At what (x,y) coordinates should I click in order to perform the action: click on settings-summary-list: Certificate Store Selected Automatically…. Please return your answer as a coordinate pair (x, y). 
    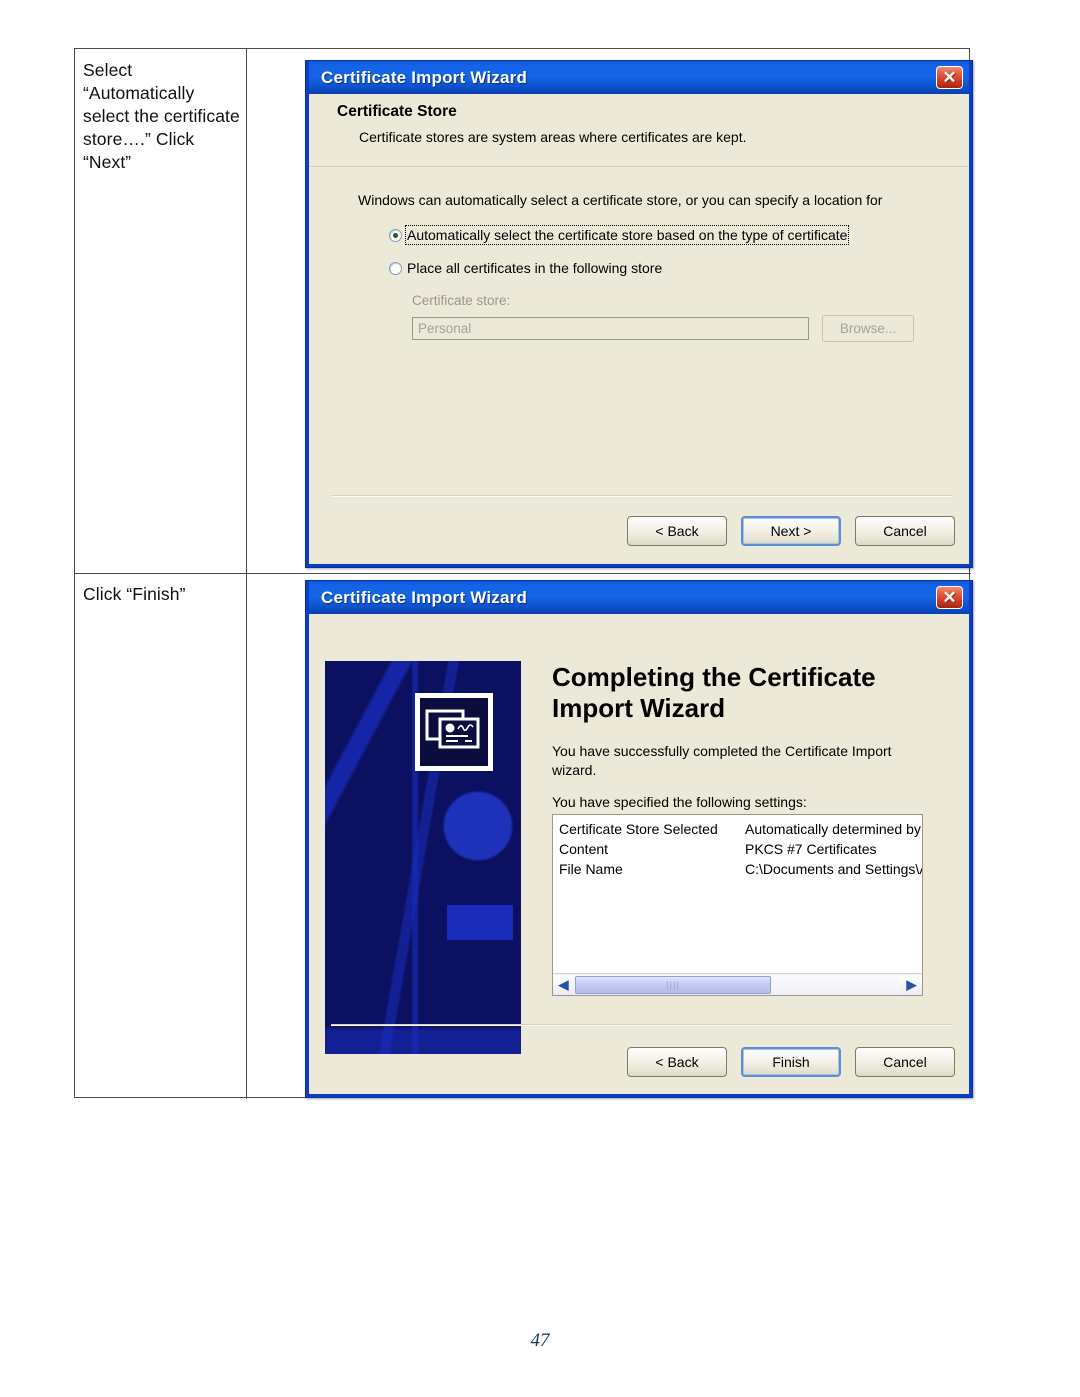
    Looking at the image, I should click on (737, 905).